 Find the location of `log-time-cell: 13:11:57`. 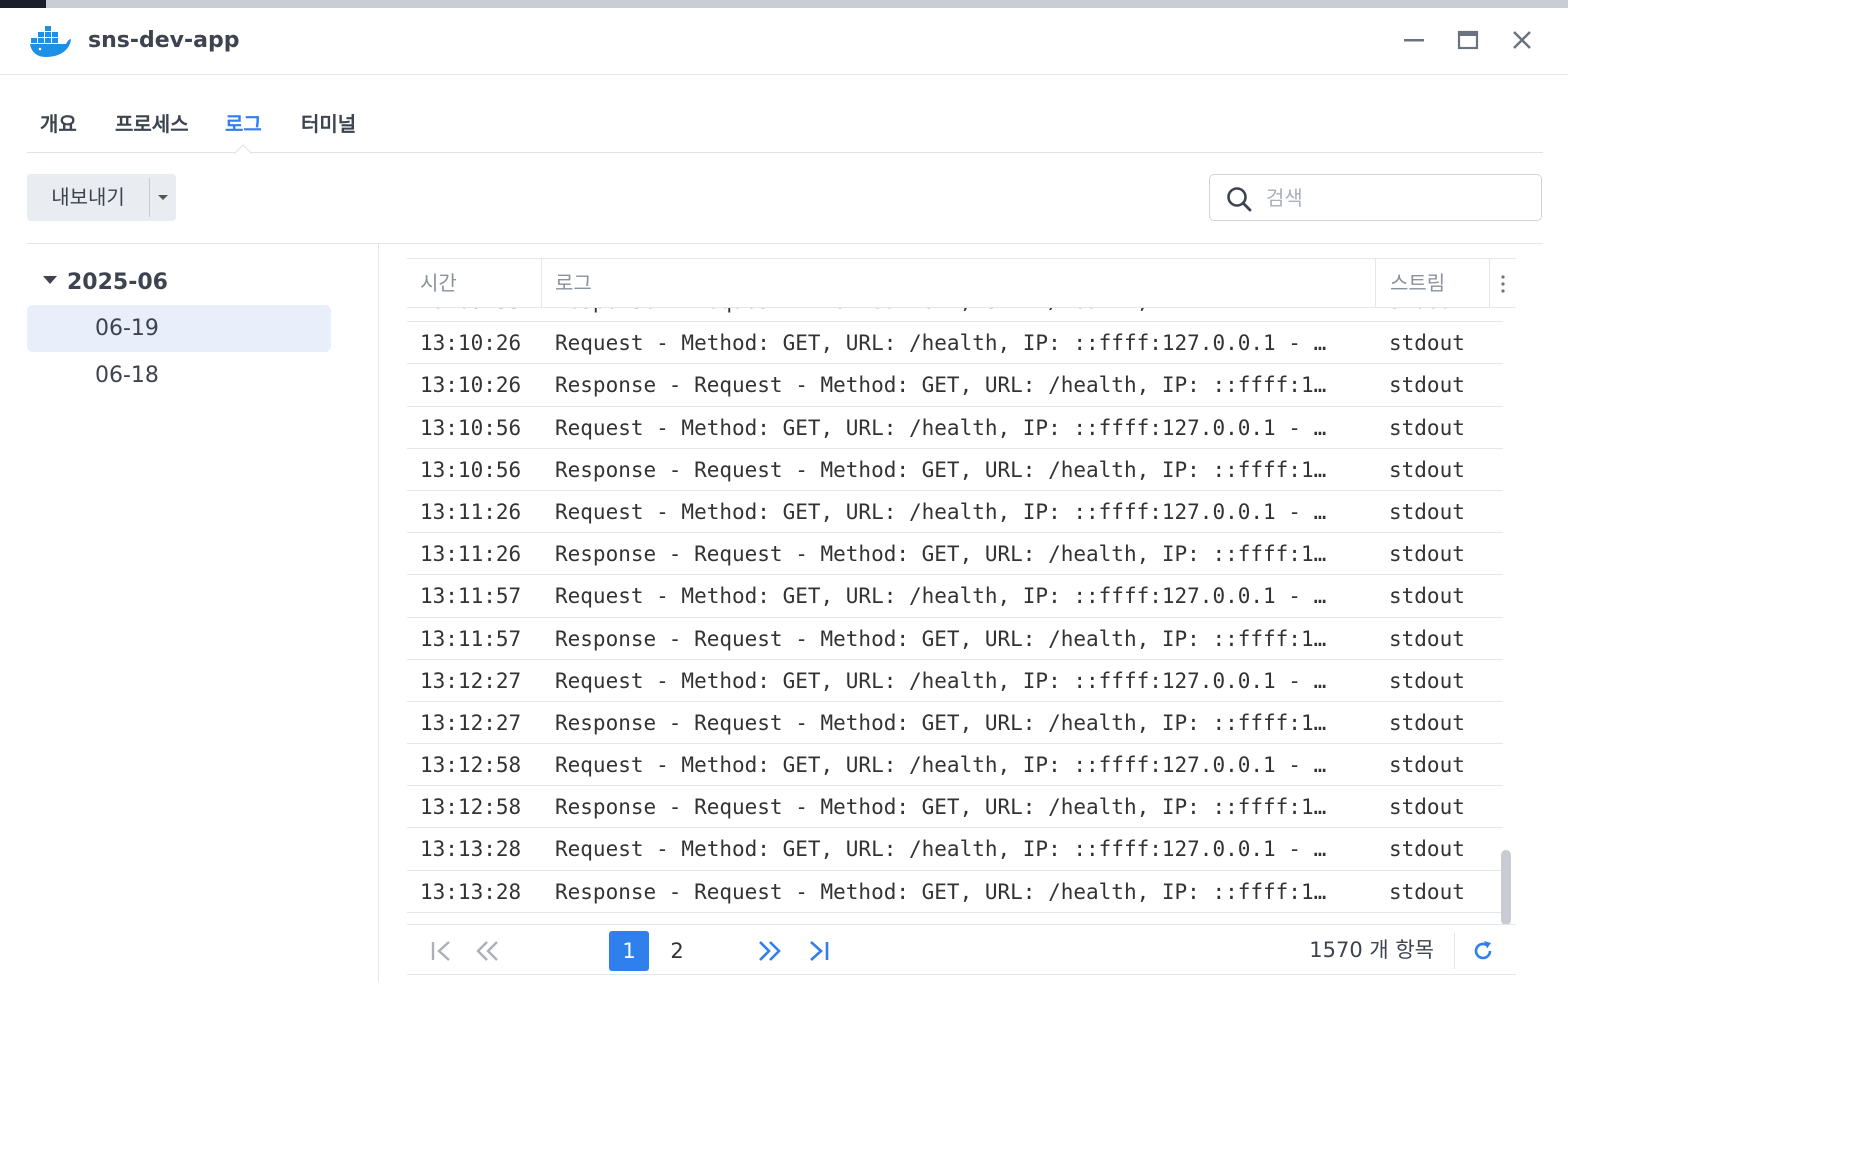

log-time-cell: 13:11:57 is located at coordinates (471, 596).